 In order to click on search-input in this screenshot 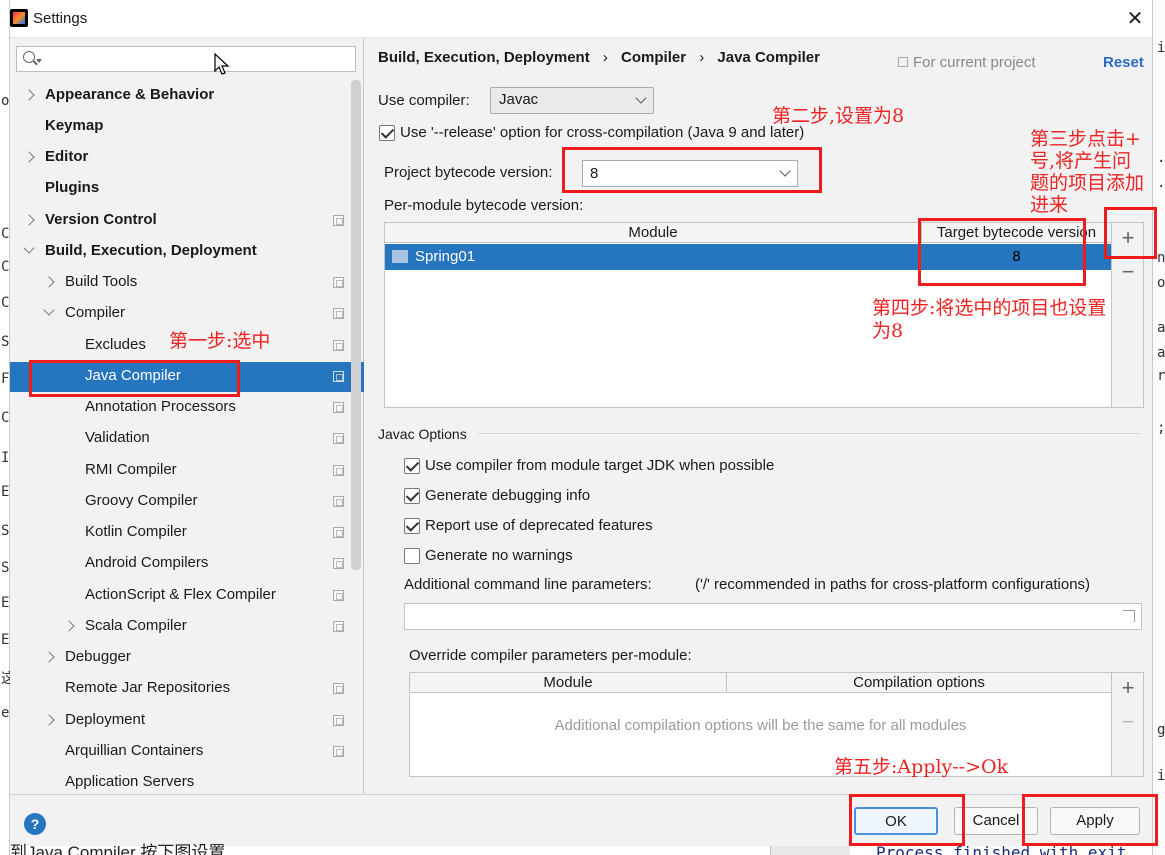, I will do `click(186, 59)`.